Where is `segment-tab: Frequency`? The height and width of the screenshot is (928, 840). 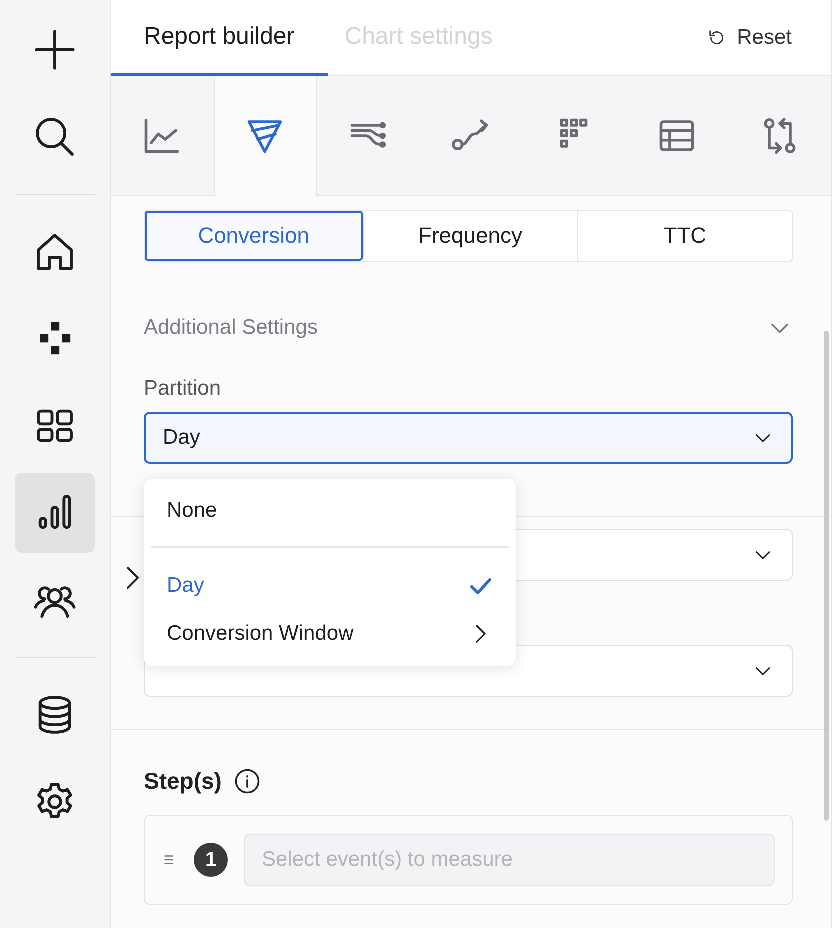
segment-tab: Frequency is located at coordinates (470, 236).